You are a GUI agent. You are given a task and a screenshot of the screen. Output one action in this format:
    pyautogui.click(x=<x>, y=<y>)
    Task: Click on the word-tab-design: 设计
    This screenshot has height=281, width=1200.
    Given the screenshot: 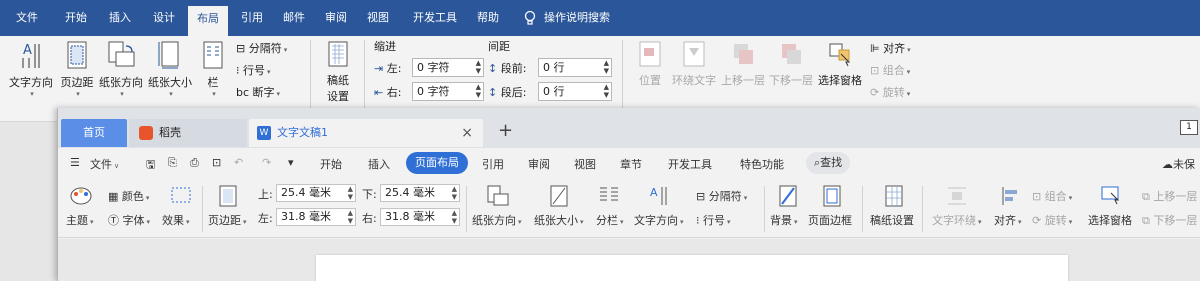 What is the action you would take?
    pyautogui.click(x=164, y=18)
    